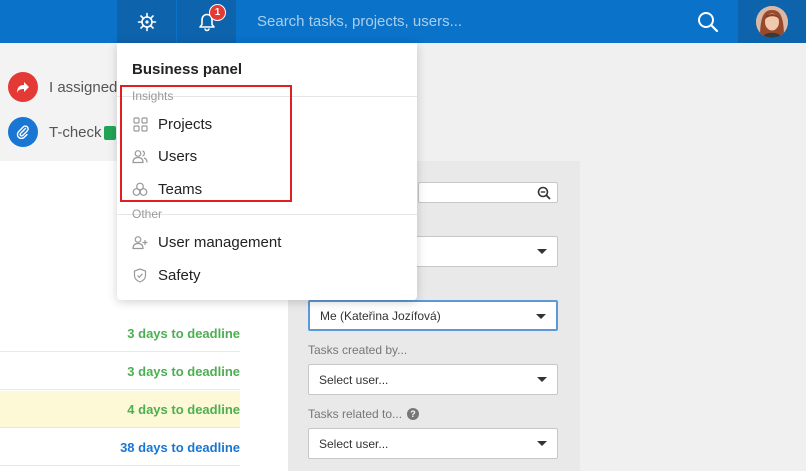 This screenshot has height=471, width=806. What do you see at coordinates (83, 87) in the screenshot?
I see `activity-text: I assigned` at bounding box center [83, 87].